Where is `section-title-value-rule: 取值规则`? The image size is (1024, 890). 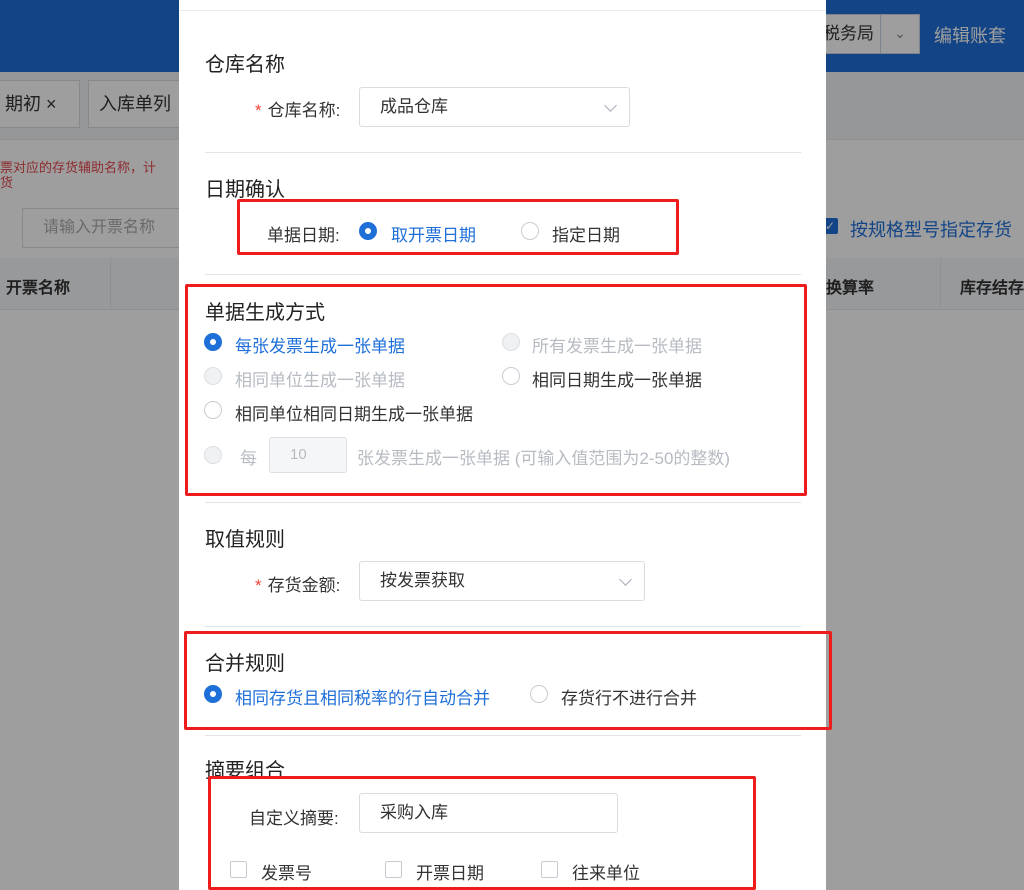 section-title-value-rule: 取值规则 is located at coordinates (245, 540).